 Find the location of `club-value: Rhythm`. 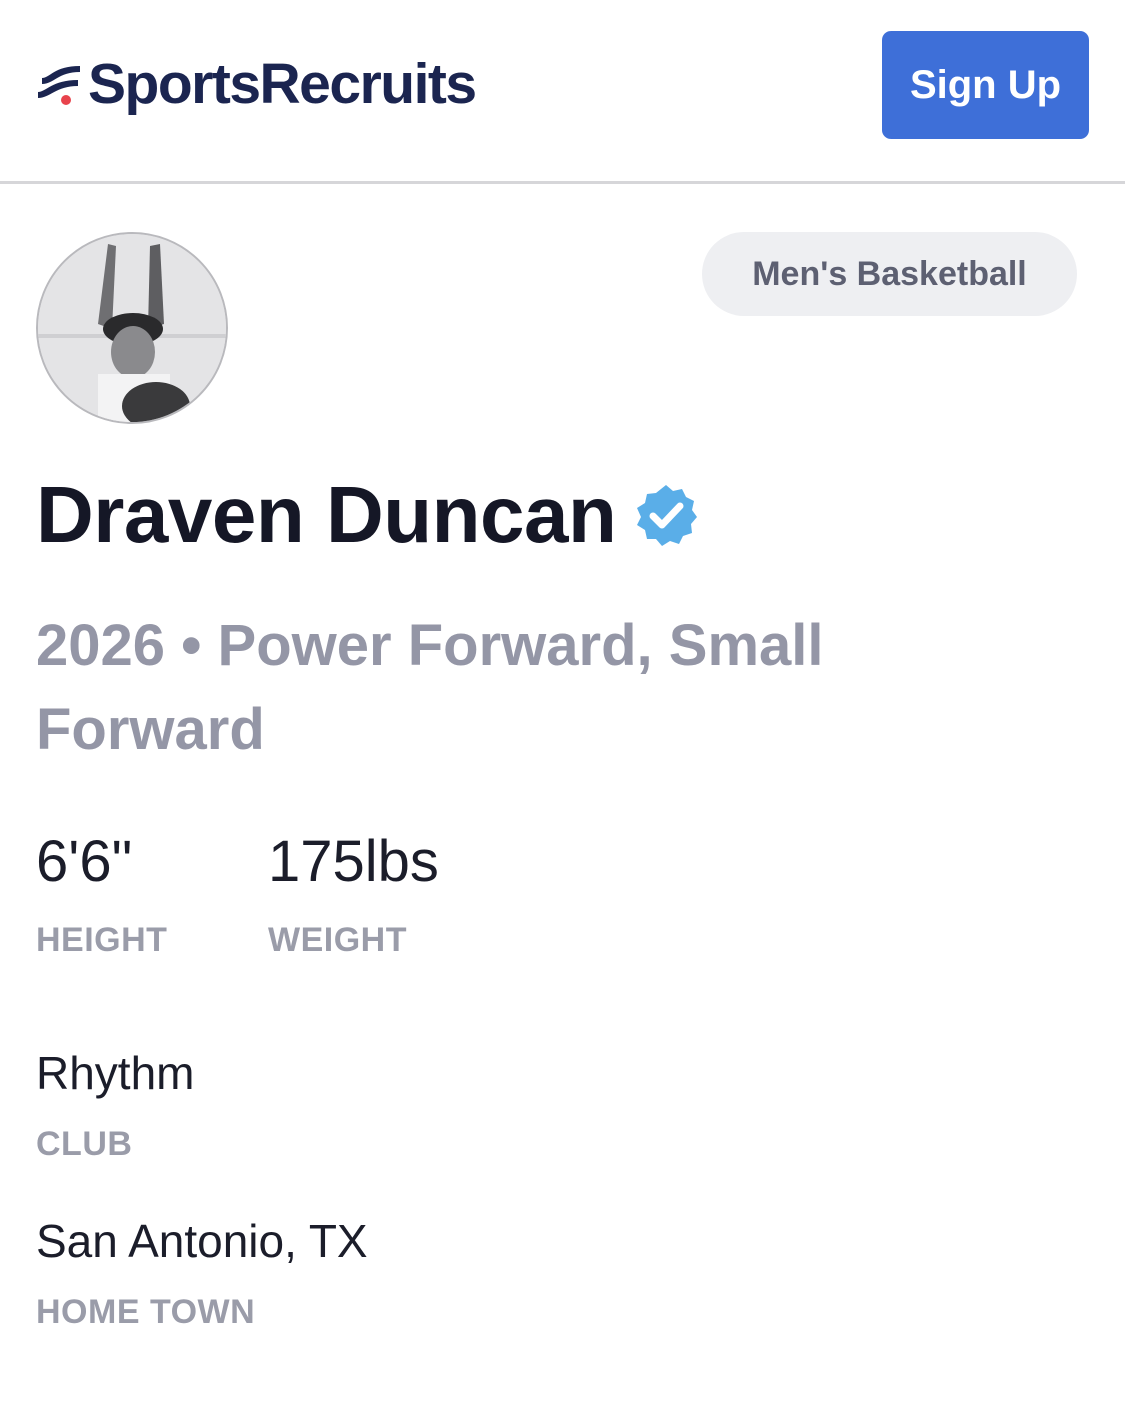

club-value: Rhythm is located at coordinates (115, 1073).